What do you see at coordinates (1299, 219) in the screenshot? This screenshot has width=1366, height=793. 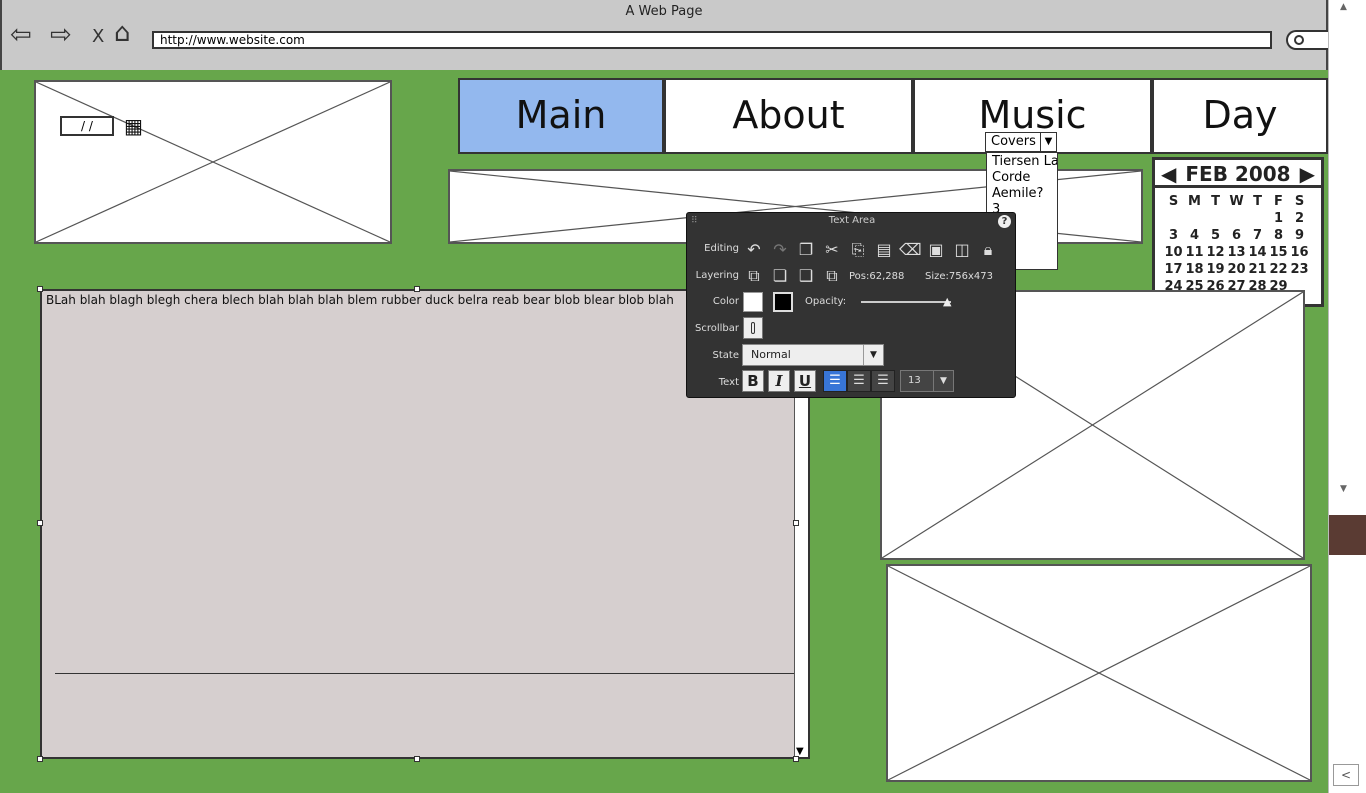 I see `calendar-day: 2` at bounding box center [1299, 219].